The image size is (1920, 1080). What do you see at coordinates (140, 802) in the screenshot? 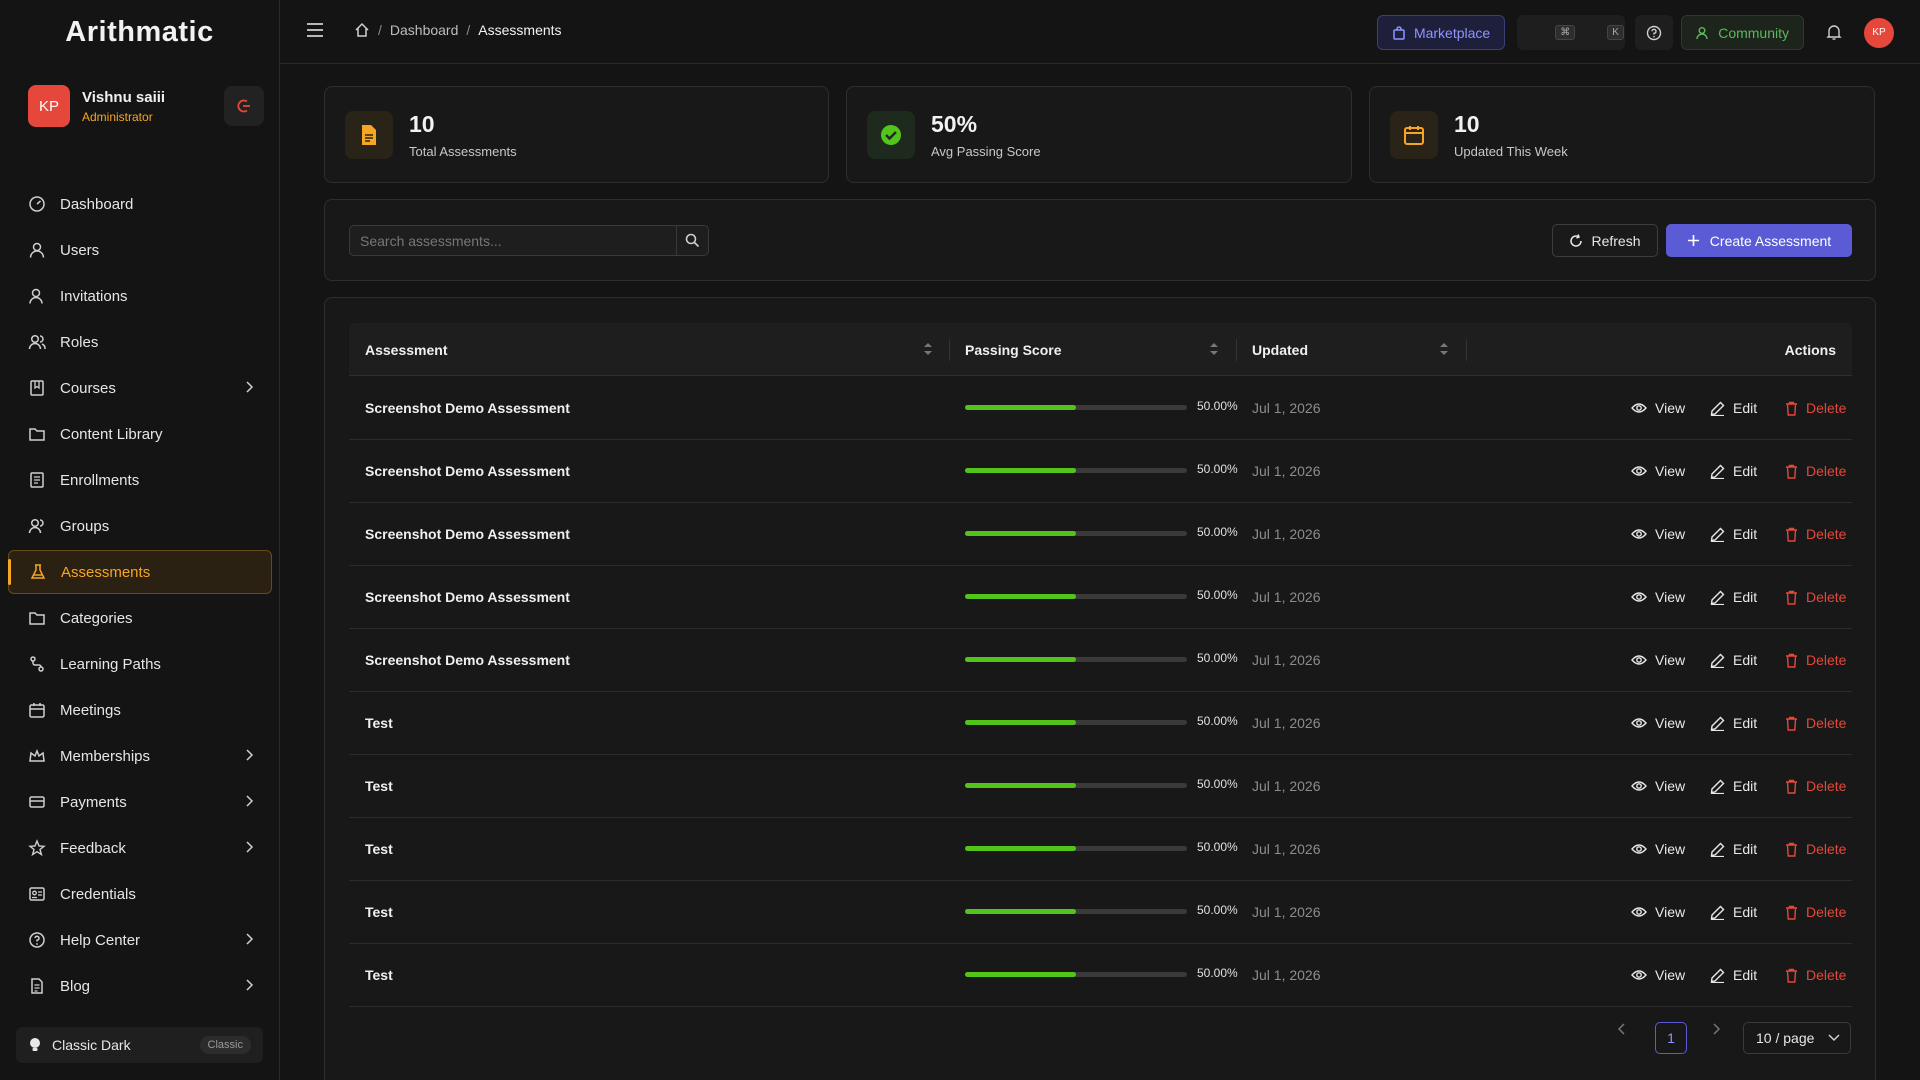
I see `sidebar-item-payments: Payments` at bounding box center [140, 802].